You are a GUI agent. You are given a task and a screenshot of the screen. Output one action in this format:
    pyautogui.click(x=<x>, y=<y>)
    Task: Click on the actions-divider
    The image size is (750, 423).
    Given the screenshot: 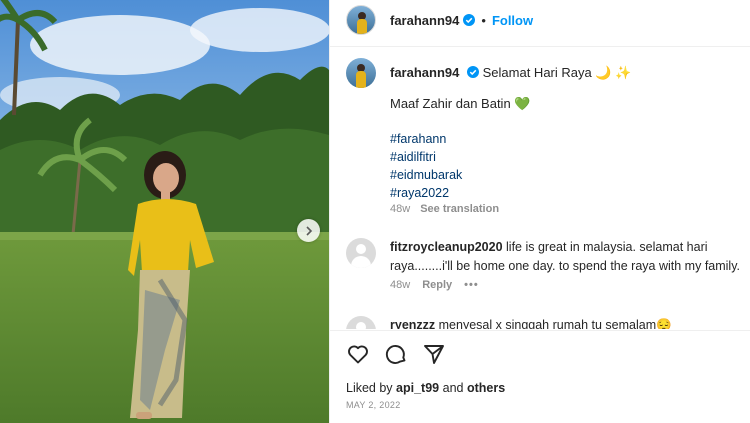 What is the action you would take?
    pyautogui.click(x=540, y=330)
    